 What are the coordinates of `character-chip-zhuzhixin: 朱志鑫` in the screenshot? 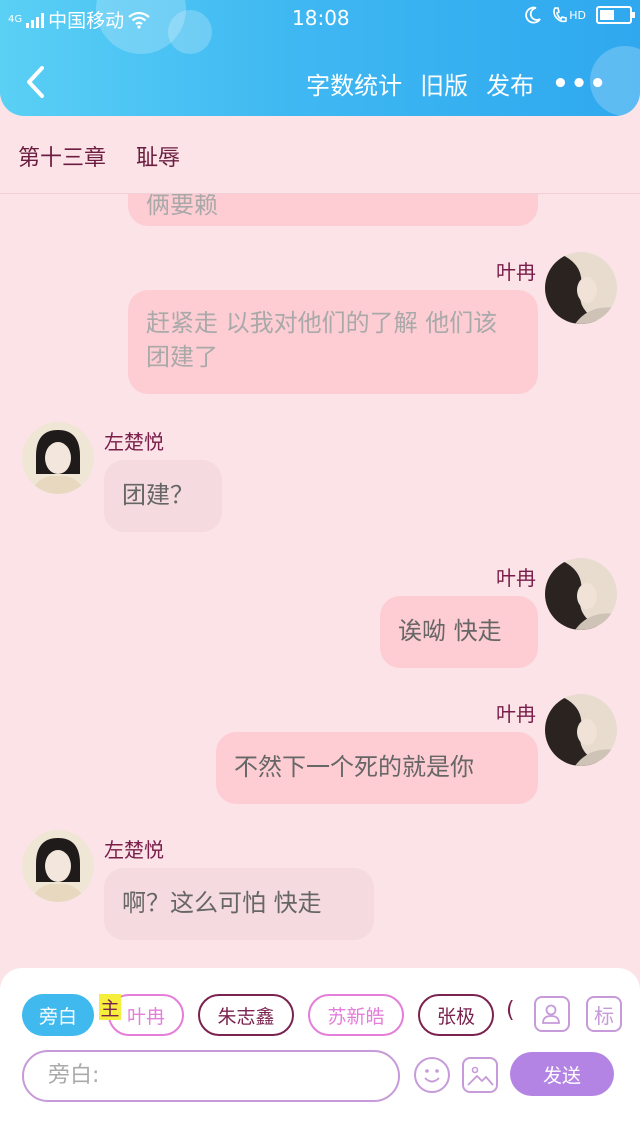 It's located at (246, 1015).